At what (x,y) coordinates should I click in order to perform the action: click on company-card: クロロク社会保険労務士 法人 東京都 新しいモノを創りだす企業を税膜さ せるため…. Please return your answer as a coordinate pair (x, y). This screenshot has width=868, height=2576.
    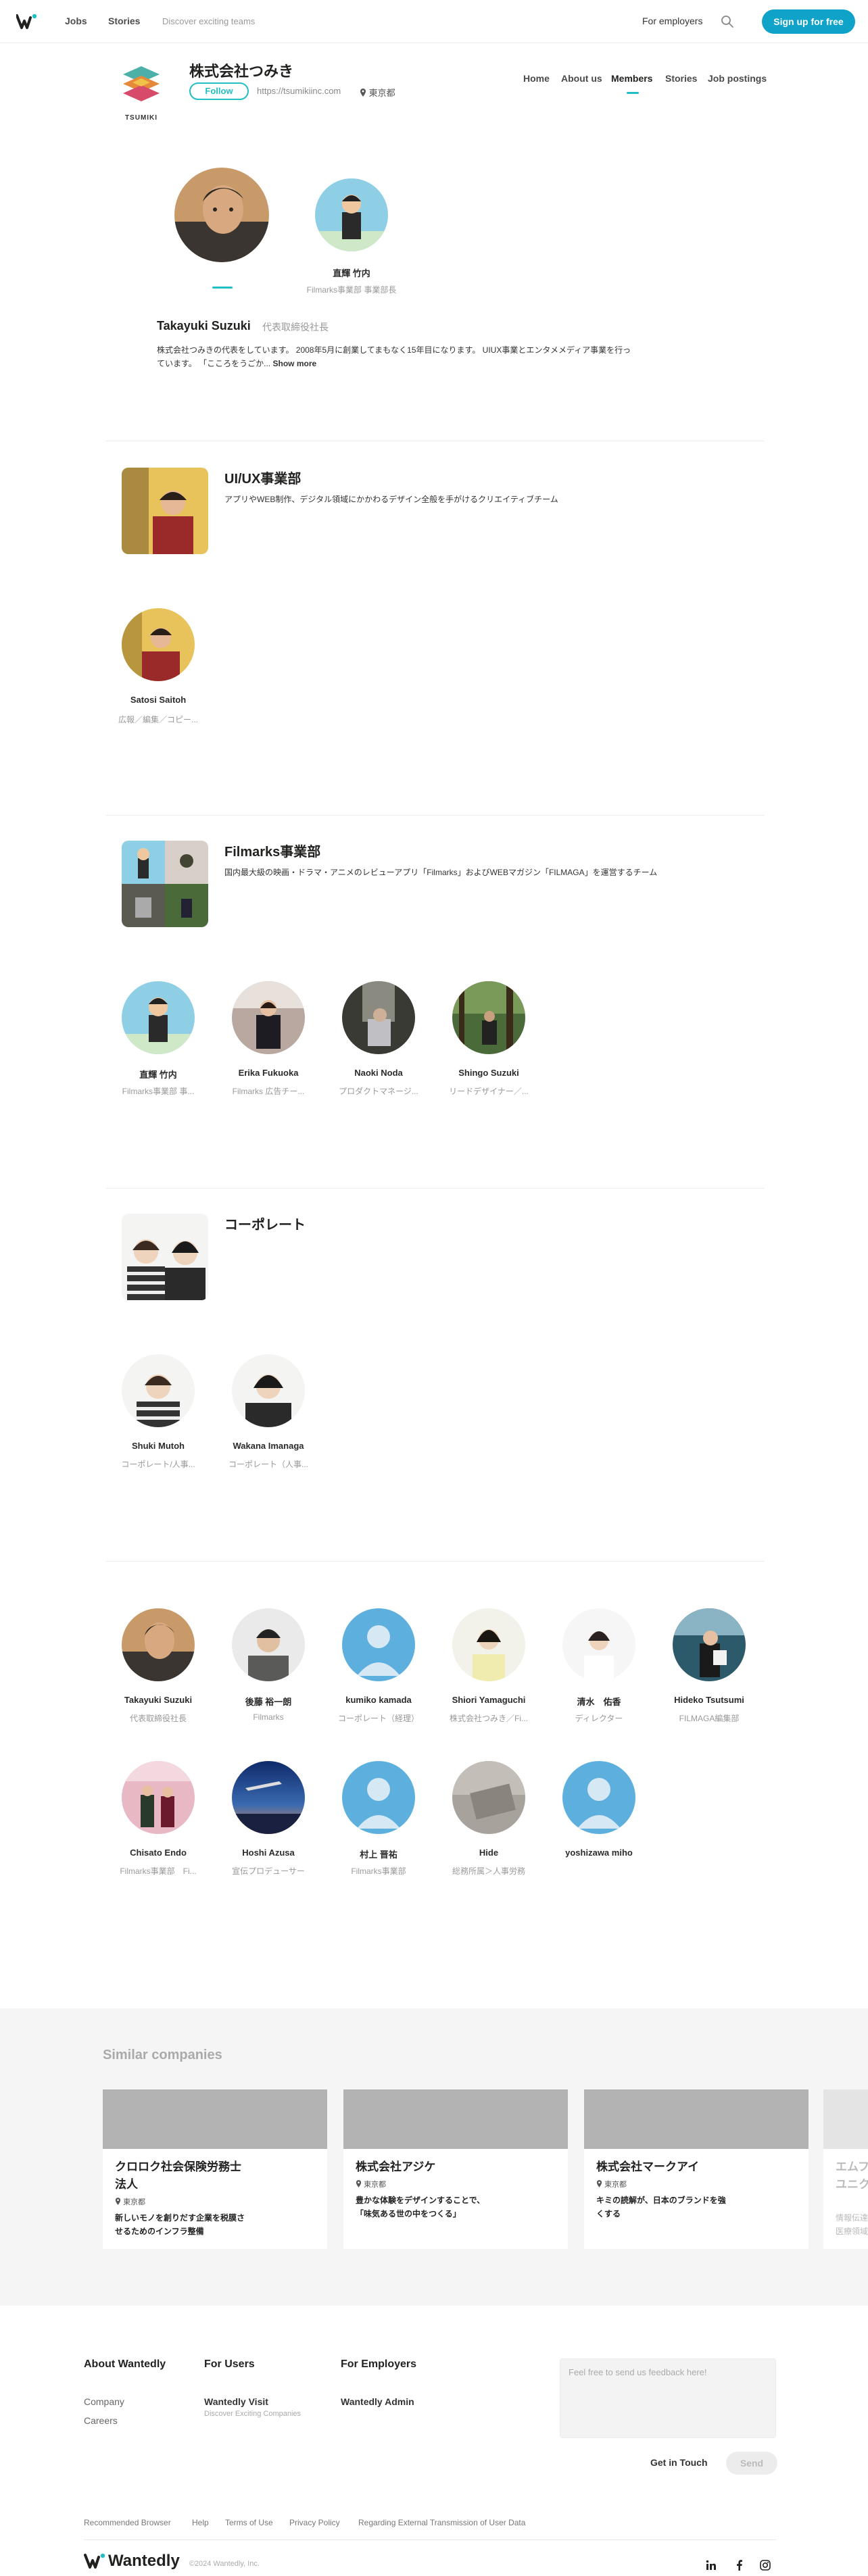
    Looking at the image, I should click on (215, 2169).